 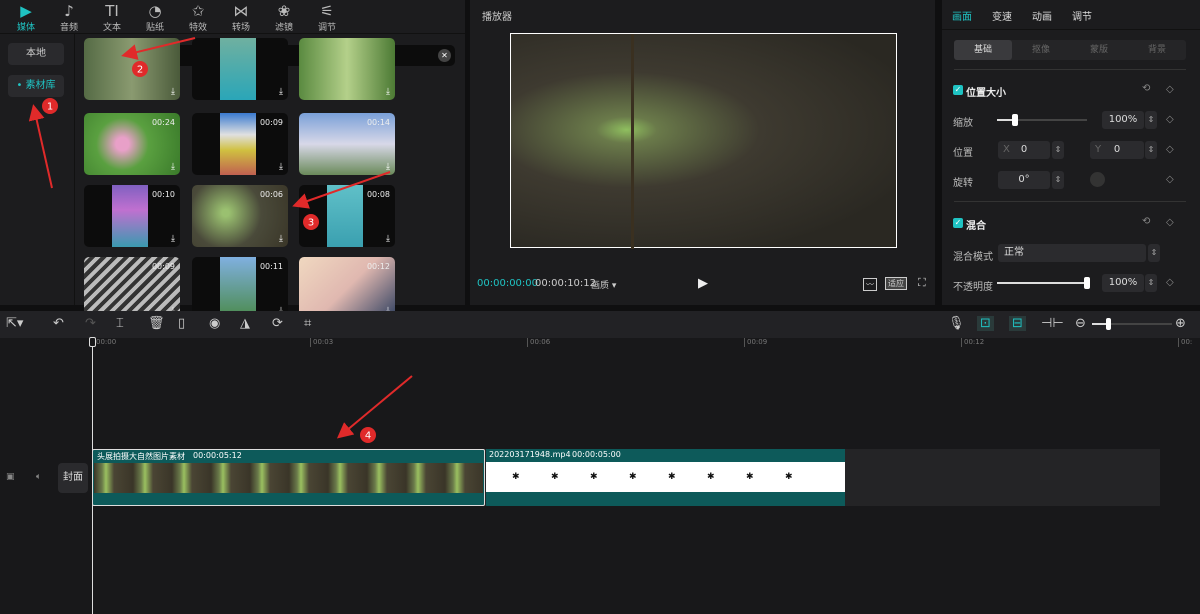 What do you see at coordinates (922, 283) in the screenshot?
I see `fullscreen-icon: ⛶` at bounding box center [922, 283].